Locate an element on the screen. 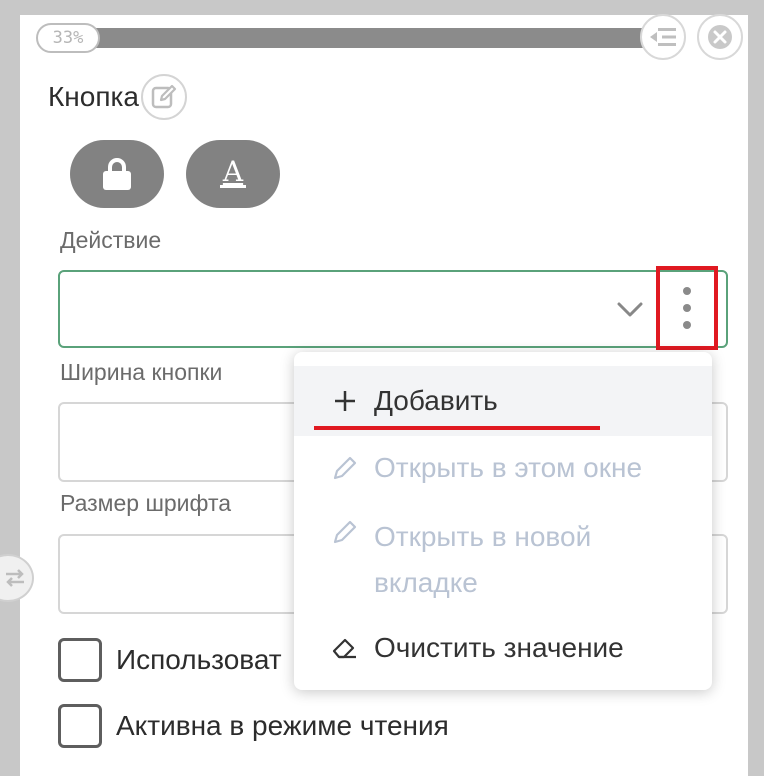 The image size is (764, 776). menu-item-open-new-tab: Открыть в новой вкладке is located at coordinates (503, 564).